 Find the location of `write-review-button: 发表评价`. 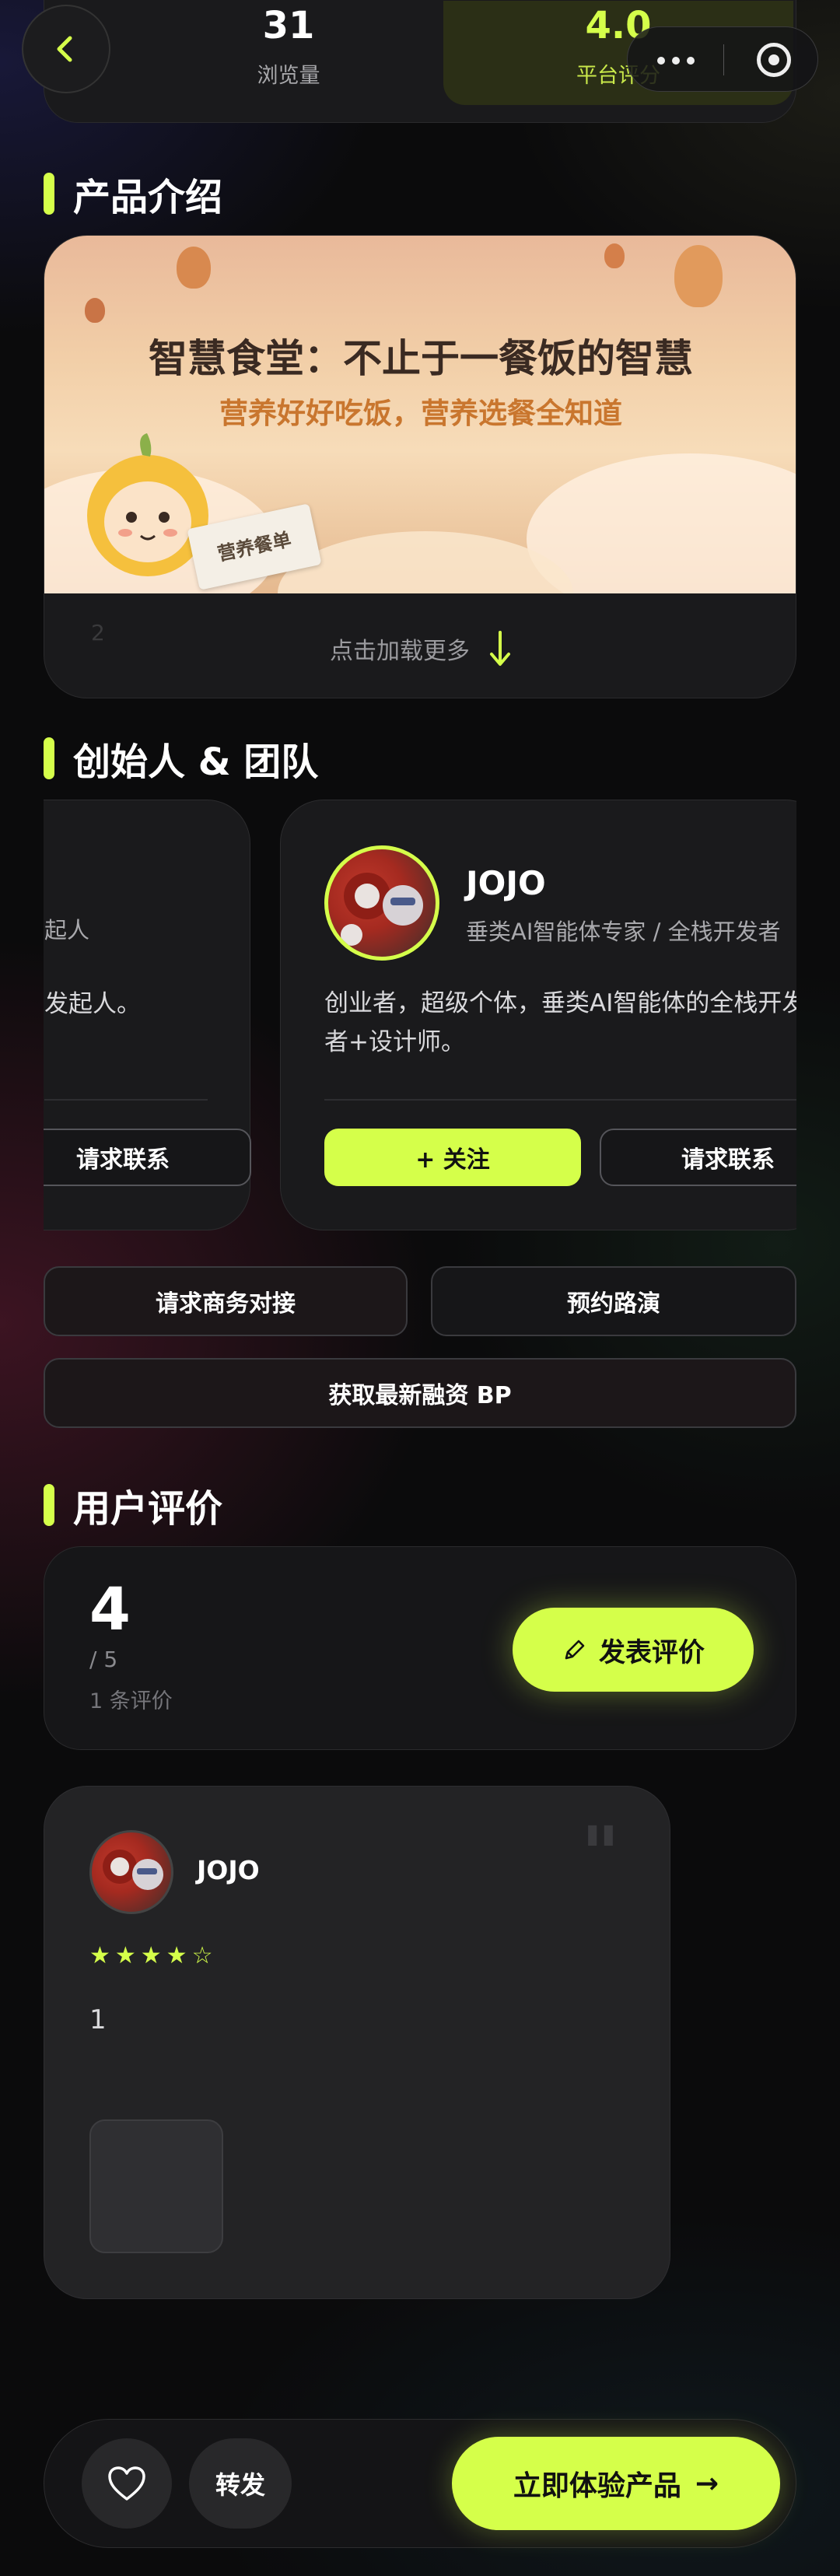

write-review-button: 发表评价 is located at coordinates (634, 1650).